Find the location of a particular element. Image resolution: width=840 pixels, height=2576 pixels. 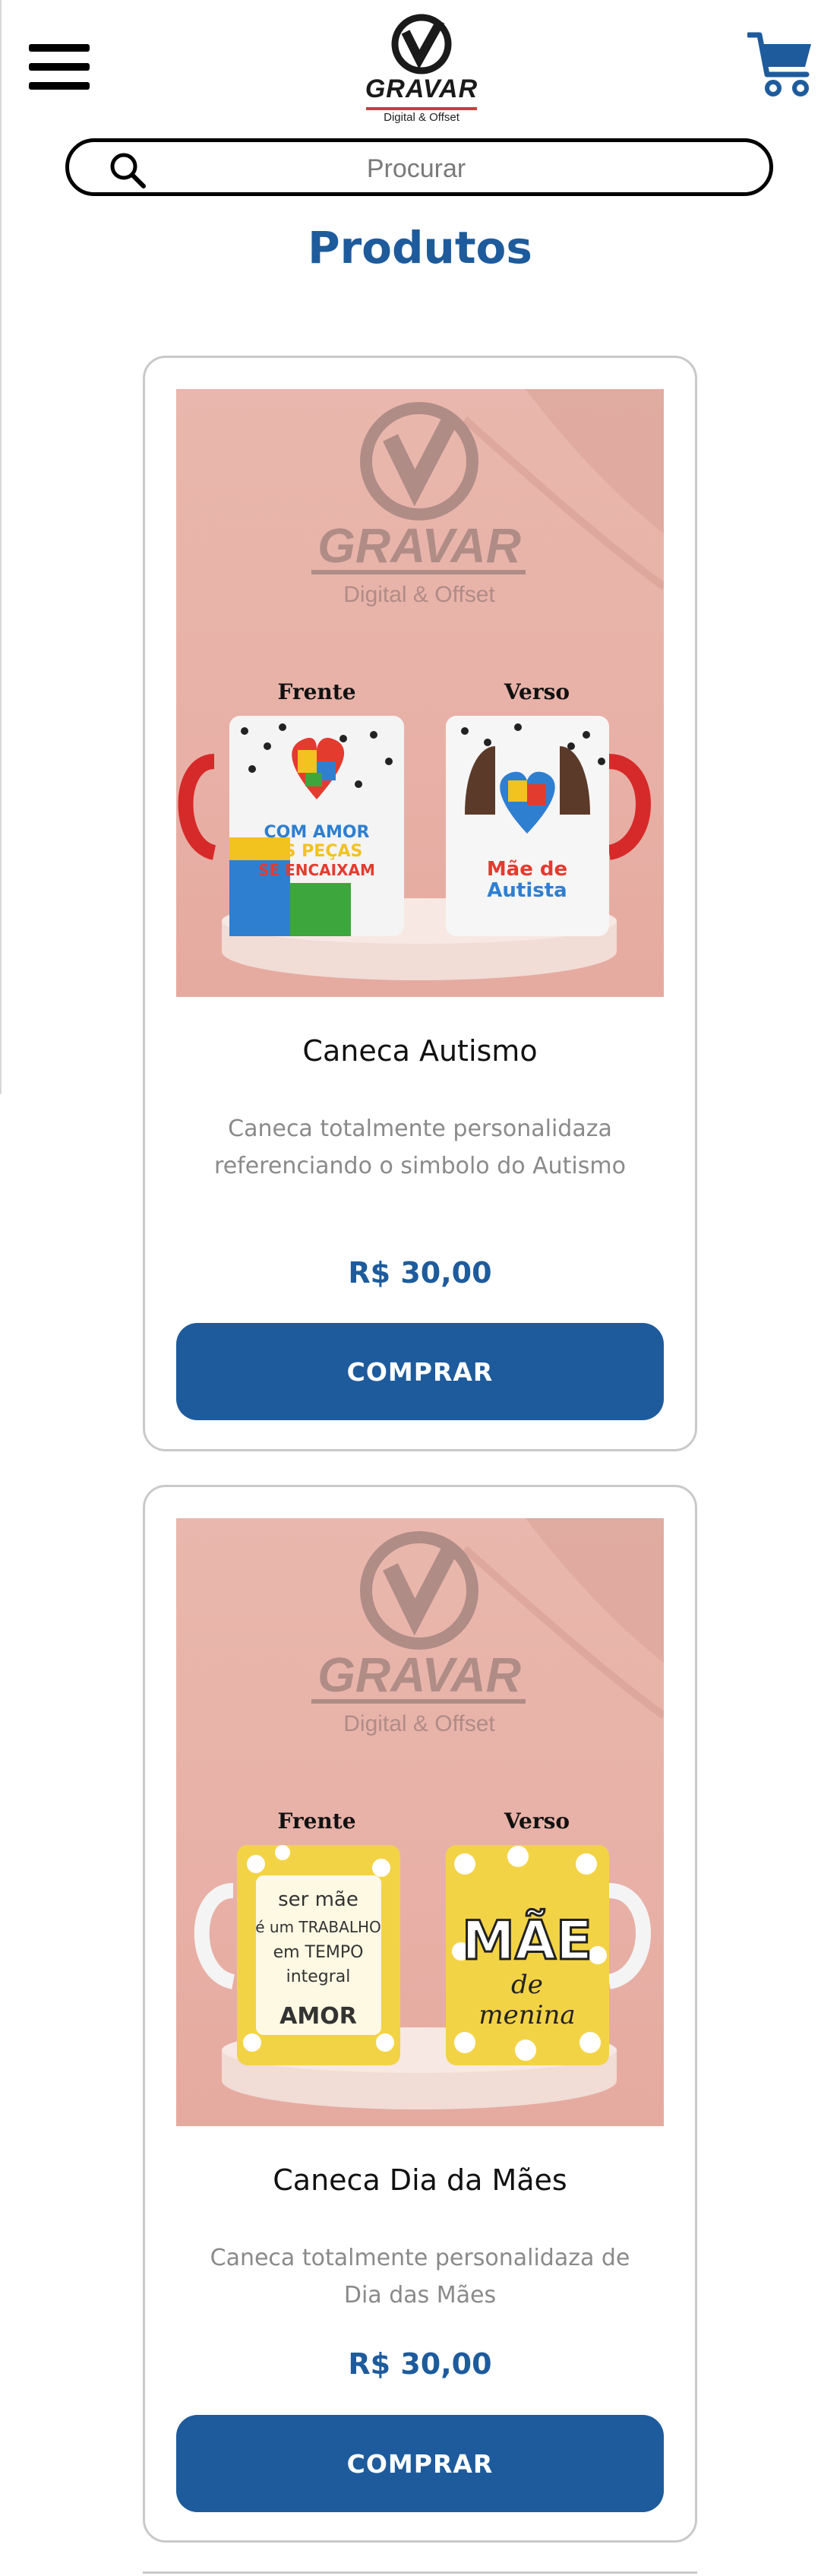

svg-text: Autista is located at coordinates (527, 890).